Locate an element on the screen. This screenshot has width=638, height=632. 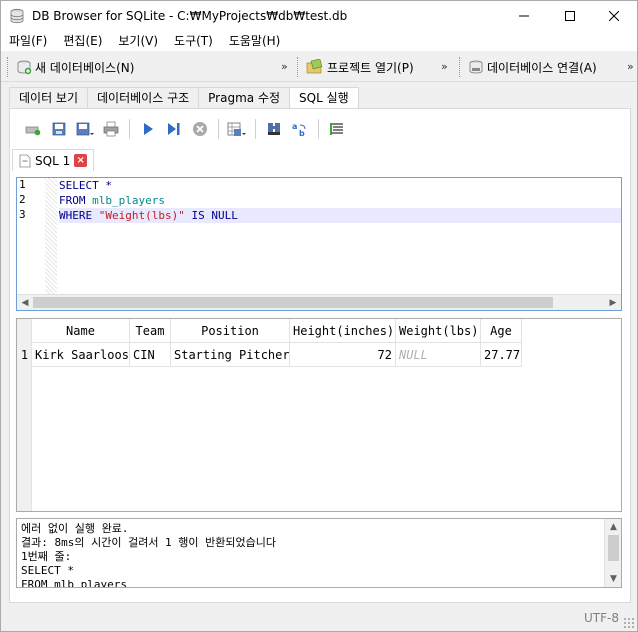
new-database-button: 새 데이터베이스(N) is located at coordinates (75, 67).